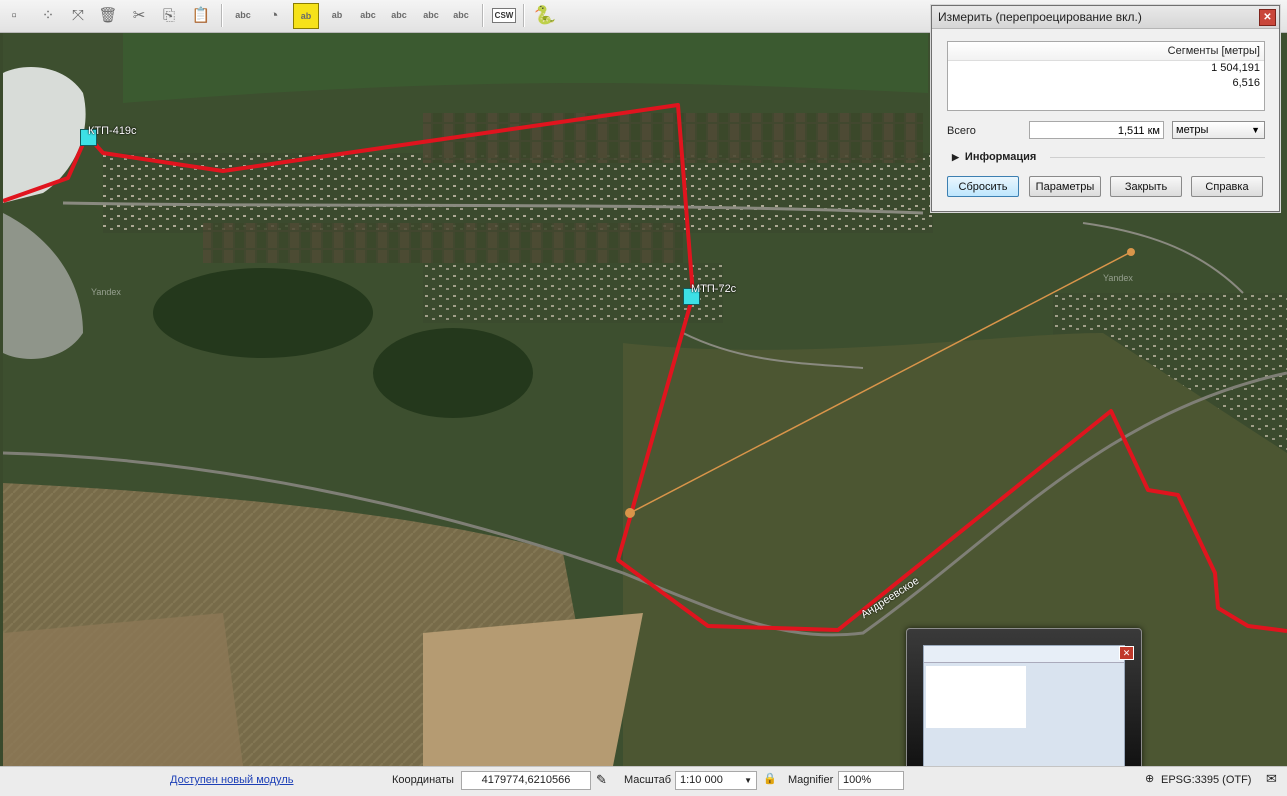 Image resolution: width=1287 pixels, height=796 pixels. Describe the element at coordinates (983, 186) in the screenshot. I see `reset-button: Сбросить` at that location.